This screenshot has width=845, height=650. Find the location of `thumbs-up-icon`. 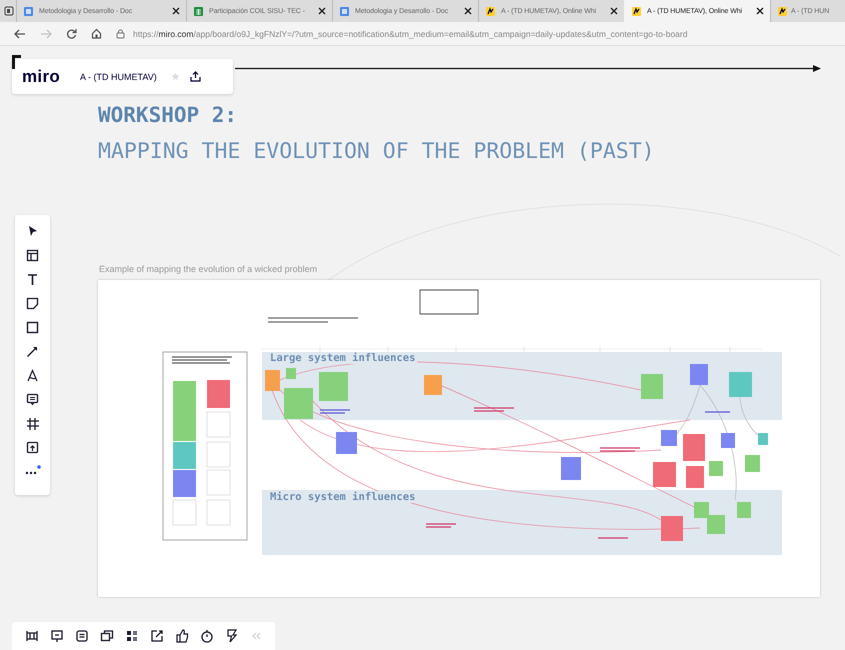

thumbs-up-icon is located at coordinates (182, 636).